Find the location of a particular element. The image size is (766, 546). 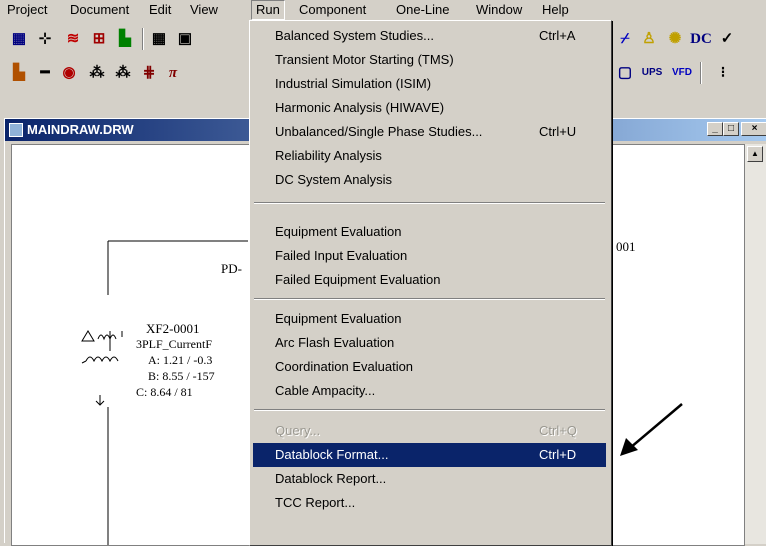

window-title: MAINDRAW.DRW is located at coordinates (80, 129).